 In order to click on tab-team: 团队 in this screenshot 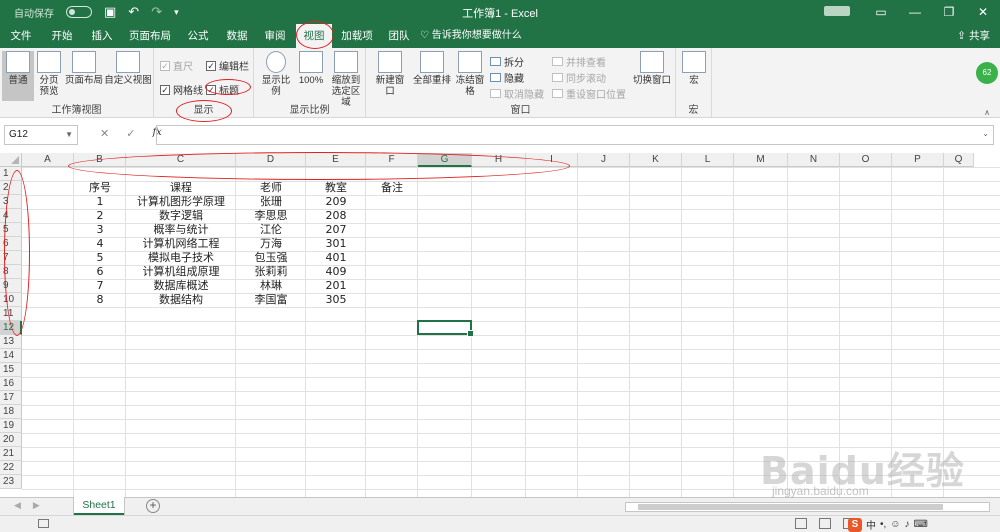, I will do `click(399, 36)`.